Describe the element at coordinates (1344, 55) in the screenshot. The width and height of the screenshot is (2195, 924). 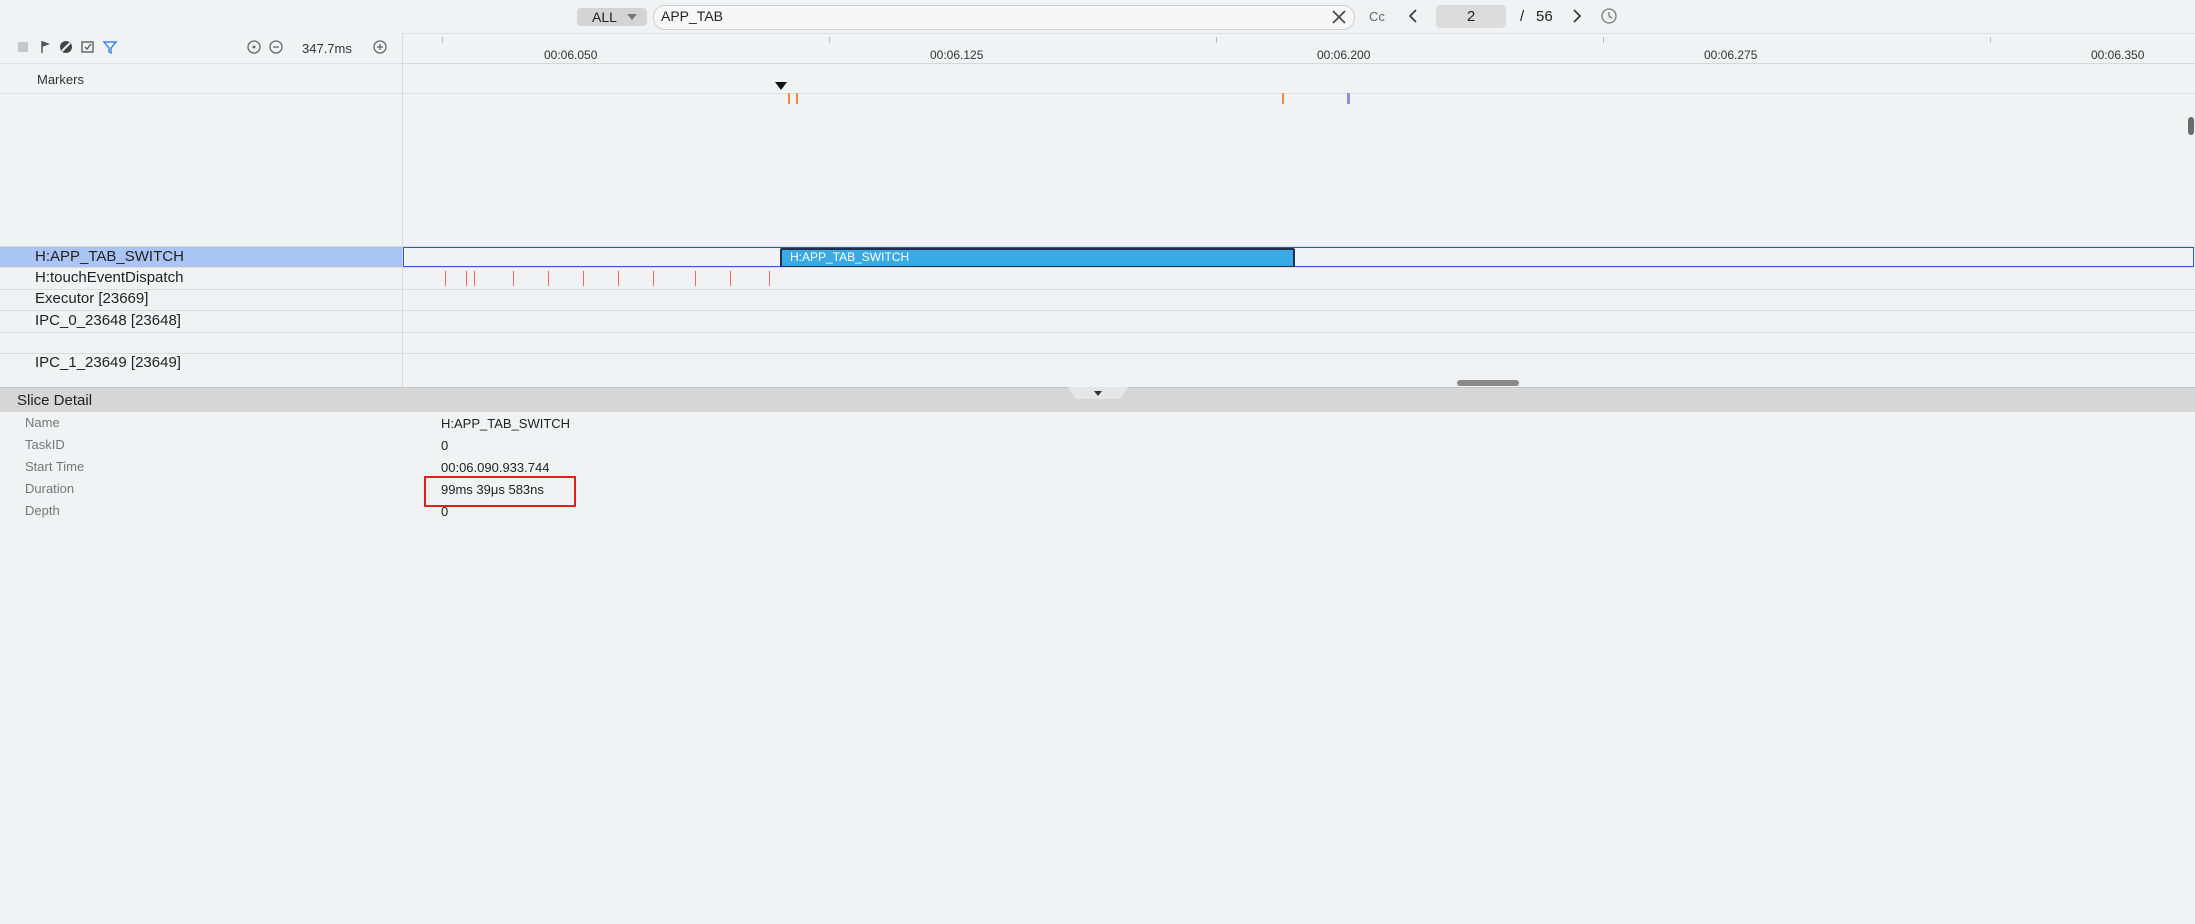
I see `ruler-tick-label: 00:06.200` at that location.